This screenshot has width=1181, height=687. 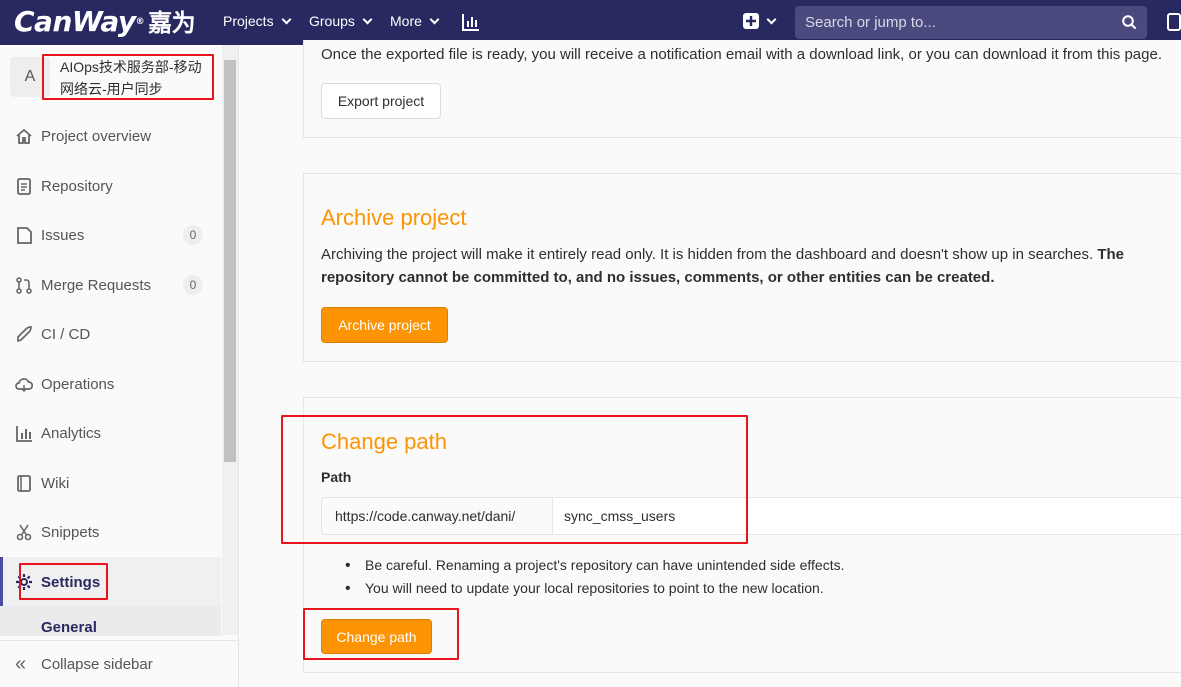 I want to click on activity-chart-icon, so click(x=471, y=22).